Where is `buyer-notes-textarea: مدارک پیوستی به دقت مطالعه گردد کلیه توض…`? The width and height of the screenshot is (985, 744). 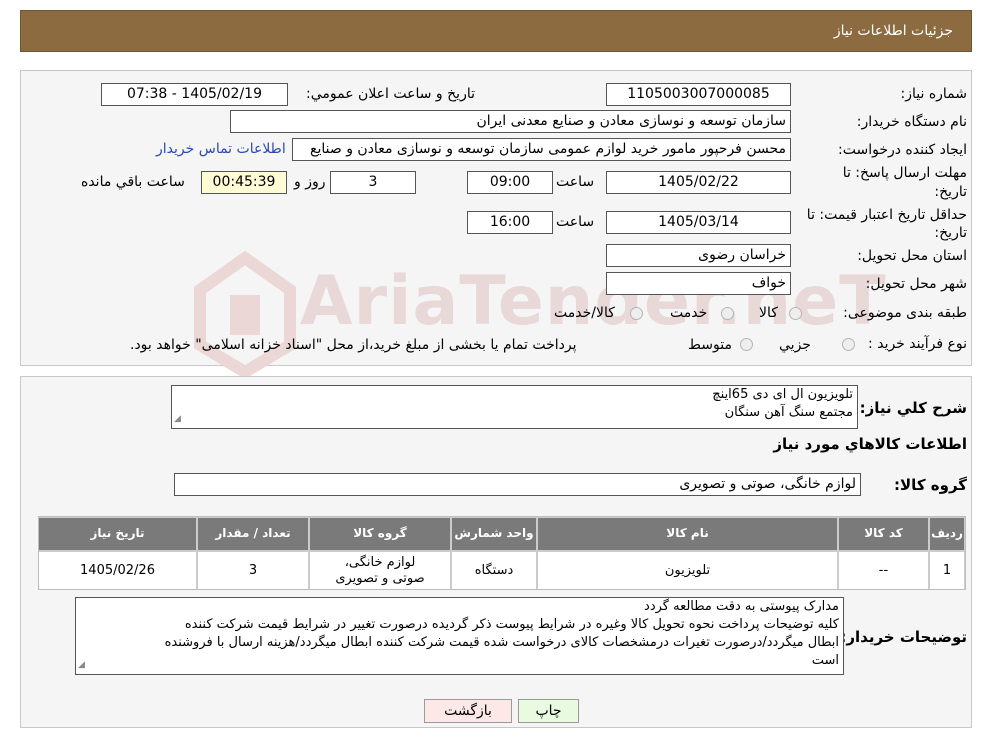
buyer-notes-textarea: مدارک پیوستی به دقت مطالعه گردد کلیه توض… is located at coordinates (459, 636).